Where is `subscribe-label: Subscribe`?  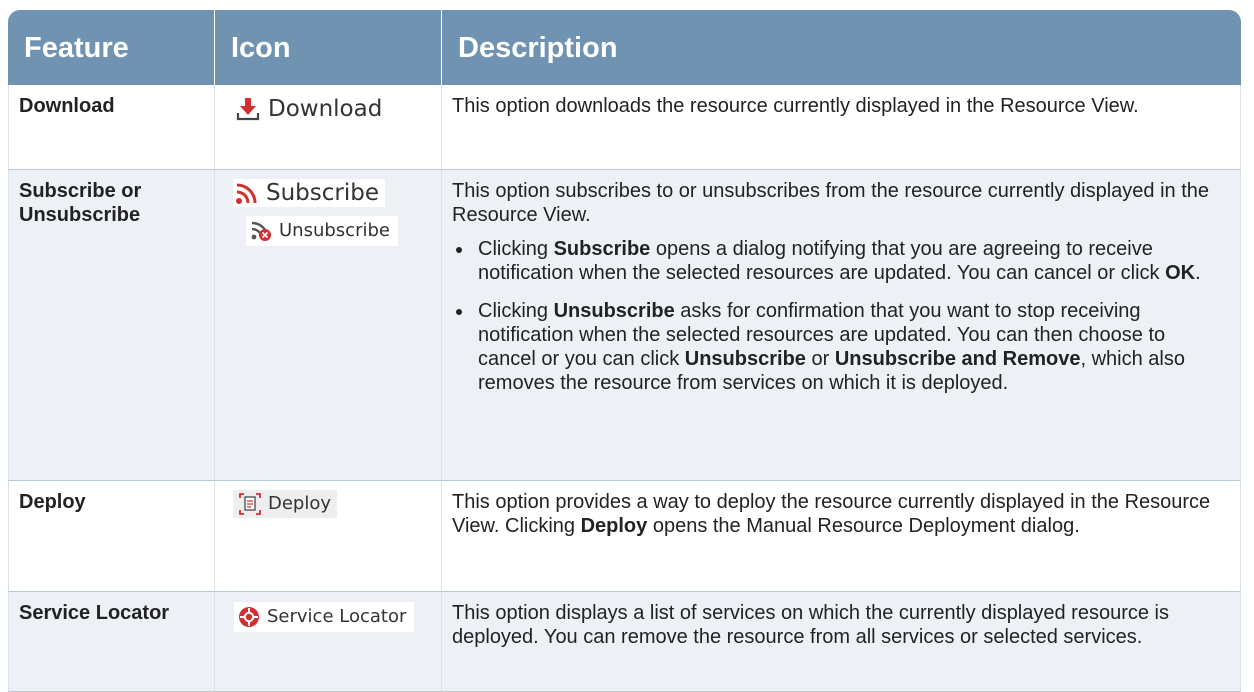
subscribe-label: Subscribe is located at coordinates (323, 193).